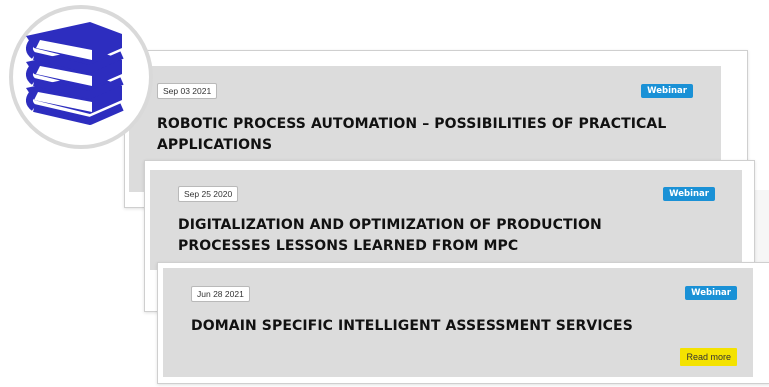 The image size is (769, 387). Describe the element at coordinates (220, 294) in the screenshot. I see `event-date: Jun 28 2021` at that location.